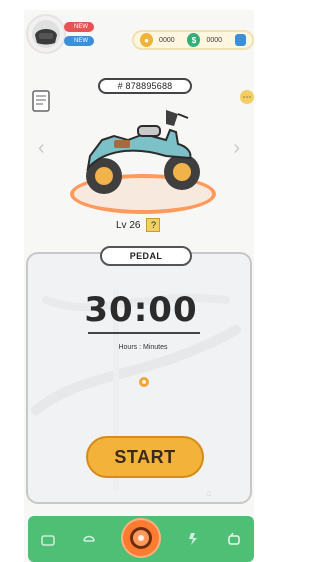 The width and height of the screenshot is (320, 562). Describe the element at coordinates (41, 148) in the screenshot. I see `chevron-left-icon: ‹` at that location.